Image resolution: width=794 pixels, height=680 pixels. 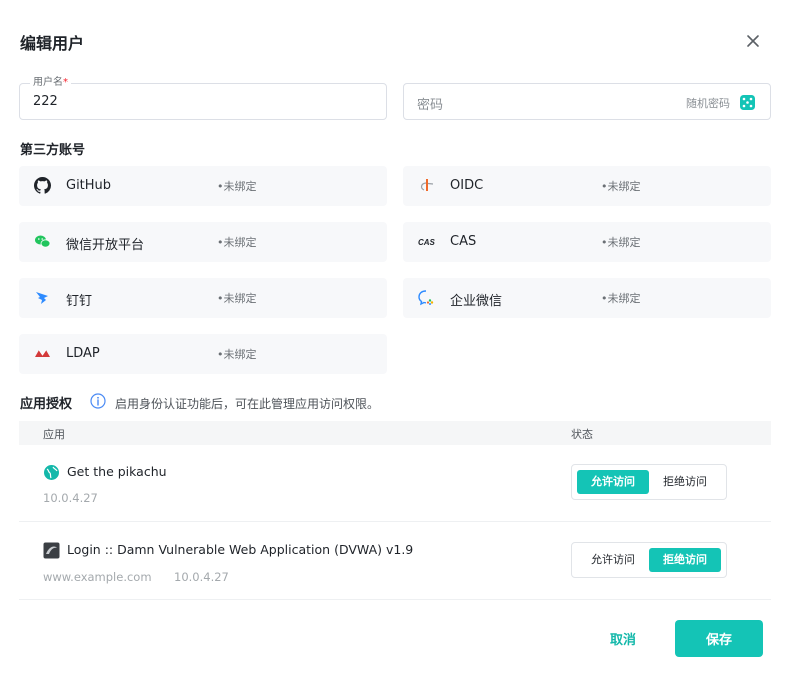 What do you see at coordinates (51, 472) in the screenshot?
I see `globe-icon` at bounding box center [51, 472].